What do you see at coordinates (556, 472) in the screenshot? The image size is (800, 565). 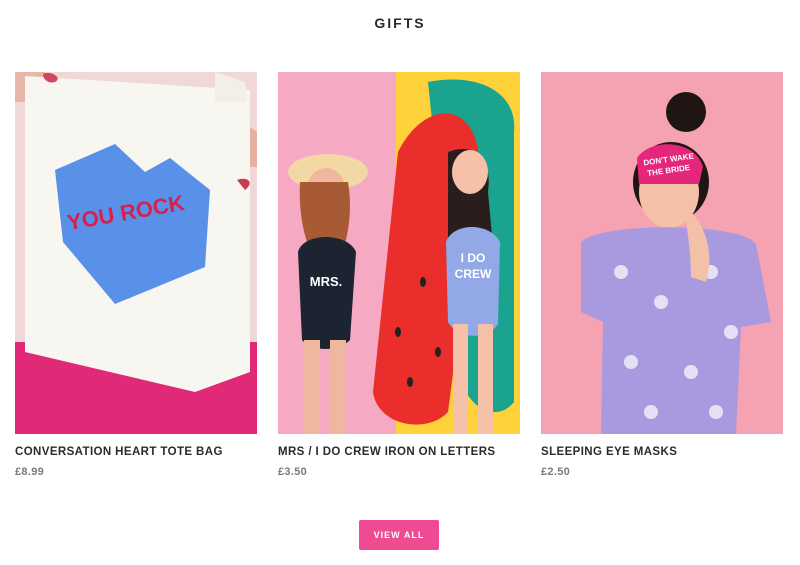 I see `product-price: £2.50` at bounding box center [556, 472].